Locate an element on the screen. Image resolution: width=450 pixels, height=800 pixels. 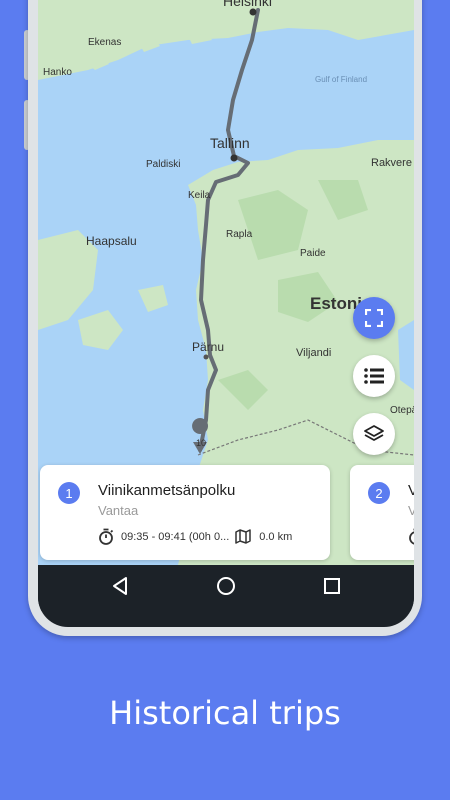
map-layers-button is located at coordinates (374, 434).